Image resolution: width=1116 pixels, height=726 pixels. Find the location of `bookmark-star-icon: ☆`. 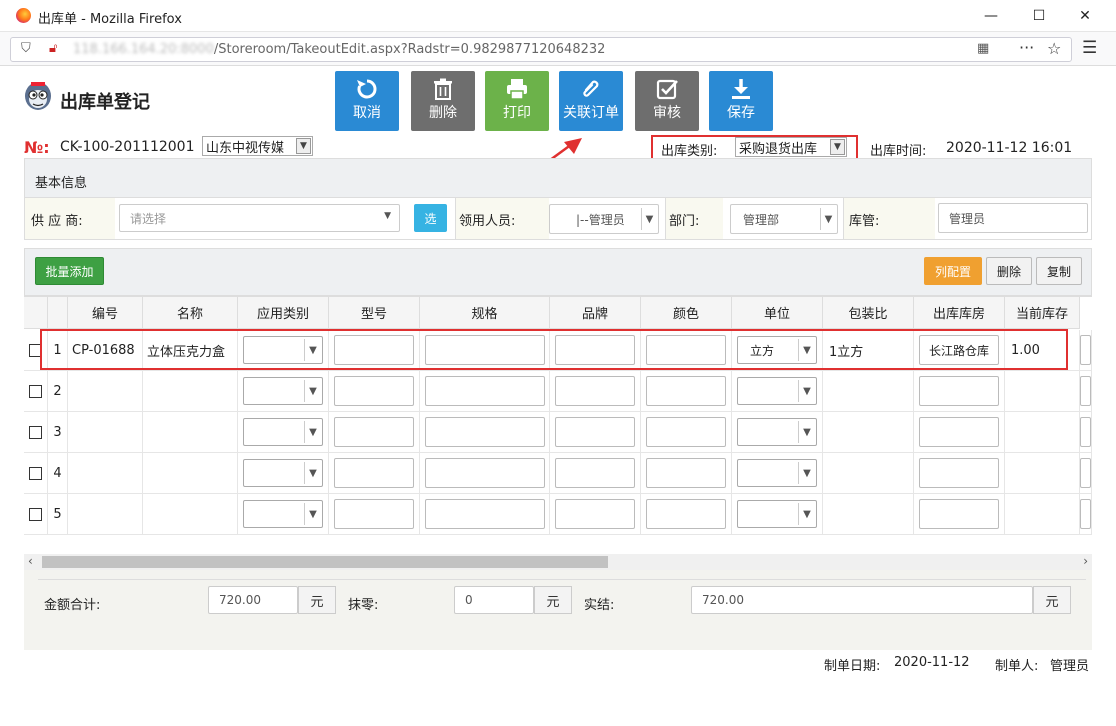

bookmark-star-icon: ☆ is located at coordinates (1054, 48).